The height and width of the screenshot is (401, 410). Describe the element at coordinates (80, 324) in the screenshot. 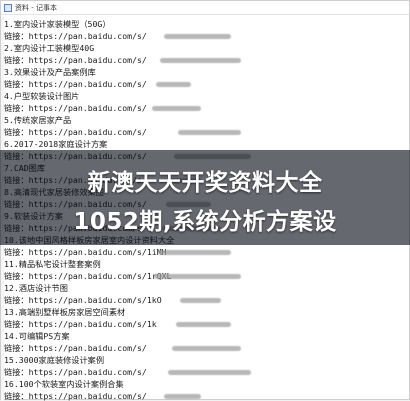

I see `resource-link-line: 链接：https://pan.baidu.com/s/1k` at that location.